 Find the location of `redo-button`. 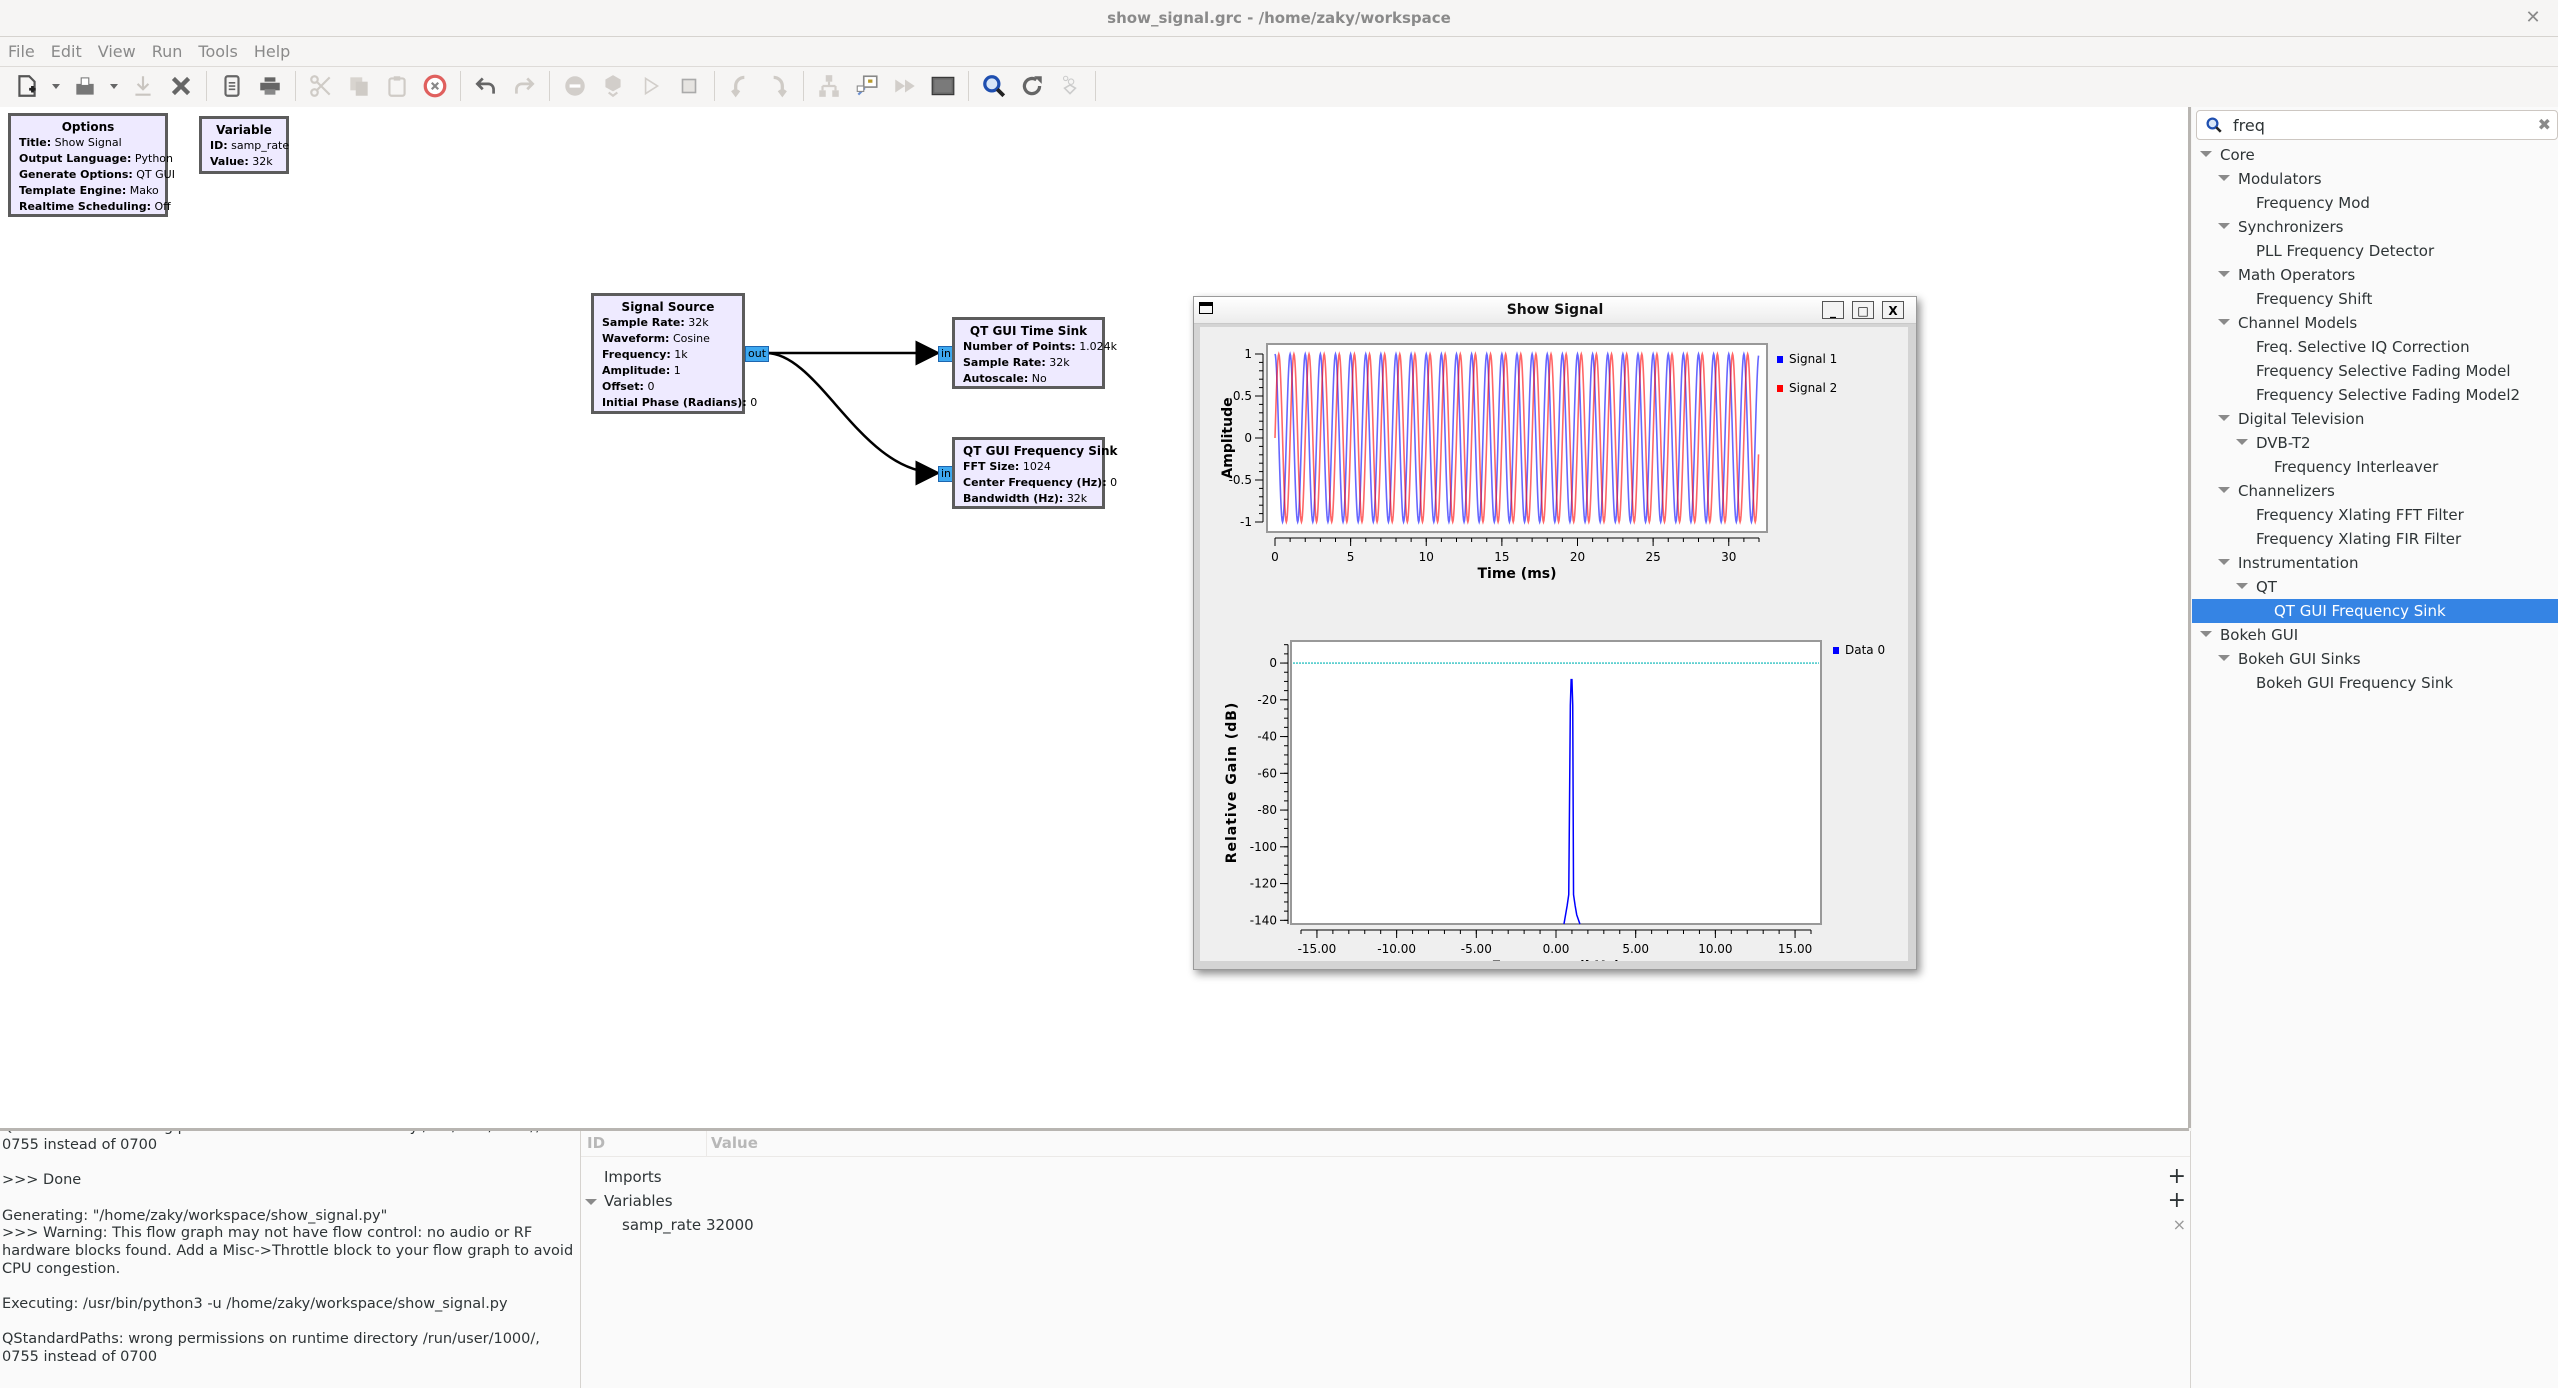

redo-button is located at coordinates (524, 86).